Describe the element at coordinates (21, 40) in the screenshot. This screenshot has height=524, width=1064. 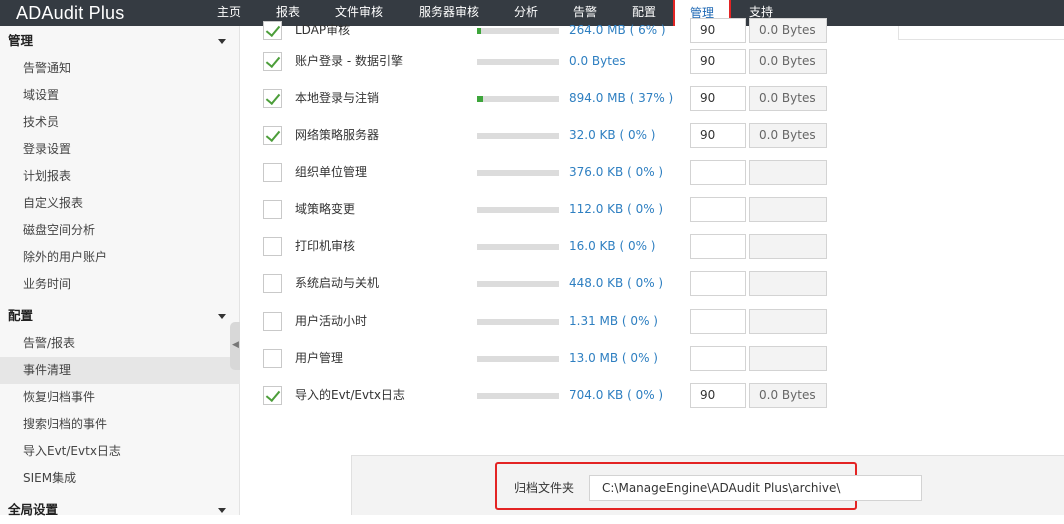
I see `sidebar-section-title: 管理` at that location.